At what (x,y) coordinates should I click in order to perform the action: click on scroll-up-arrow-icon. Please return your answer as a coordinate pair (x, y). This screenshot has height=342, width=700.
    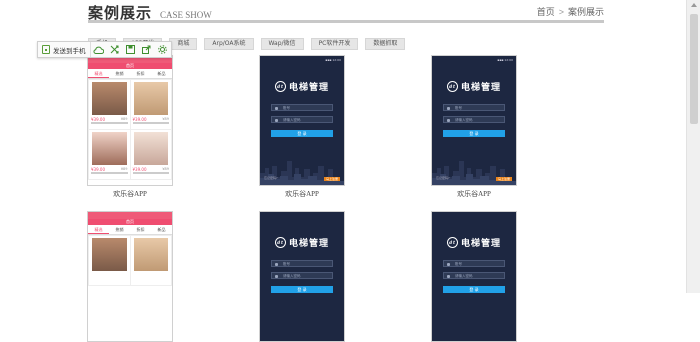
    Looking at the image, I should click on (694, 5).